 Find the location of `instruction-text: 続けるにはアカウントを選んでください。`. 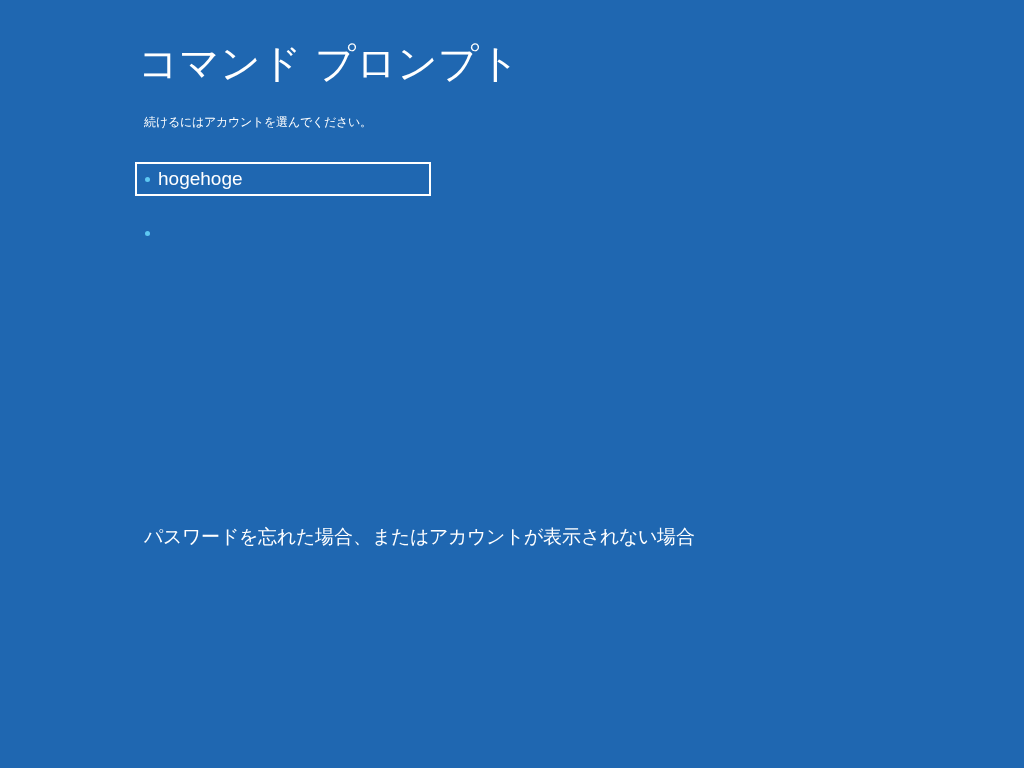

instruction-text: 続けるにはアカウントを選んでください。 is located at coordinates (258, 122).